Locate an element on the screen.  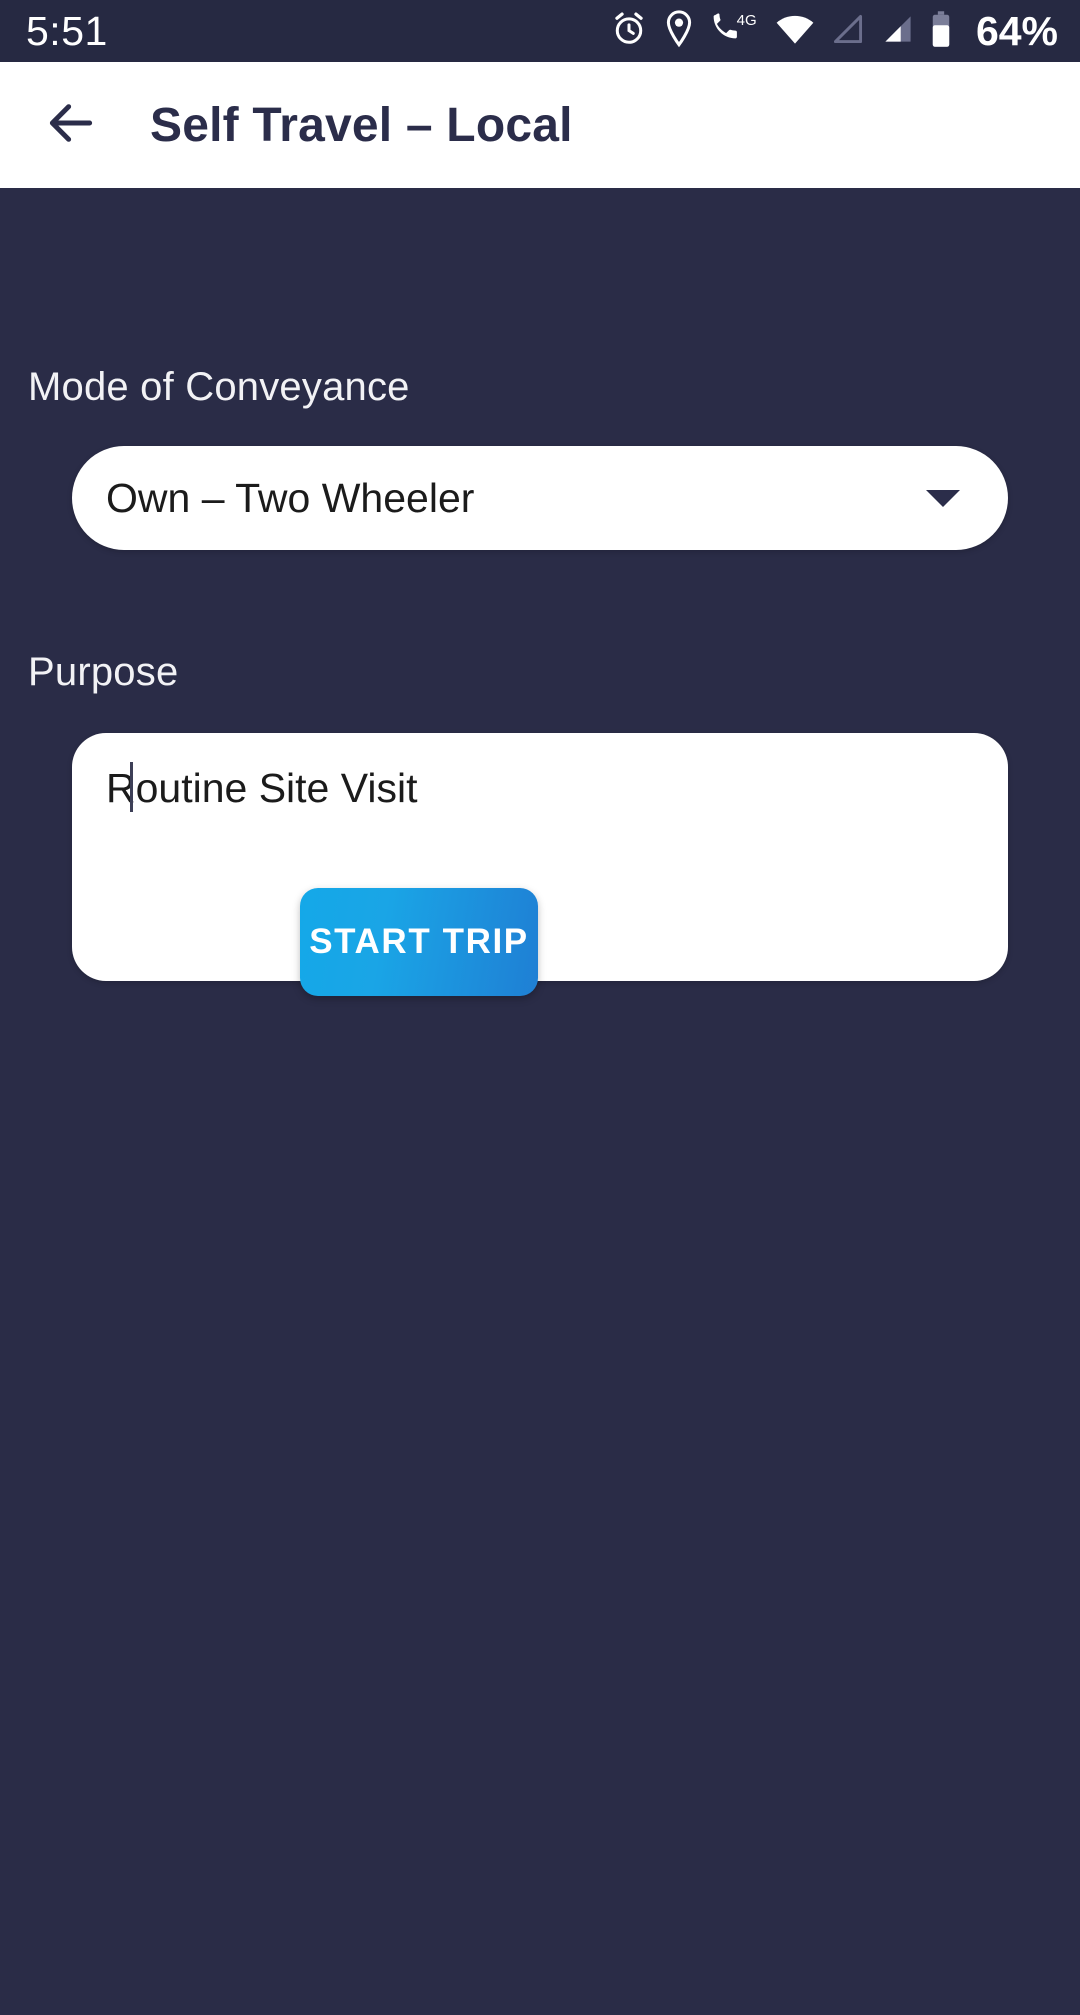
location-pin-icon is located at coordinates (679, 31).